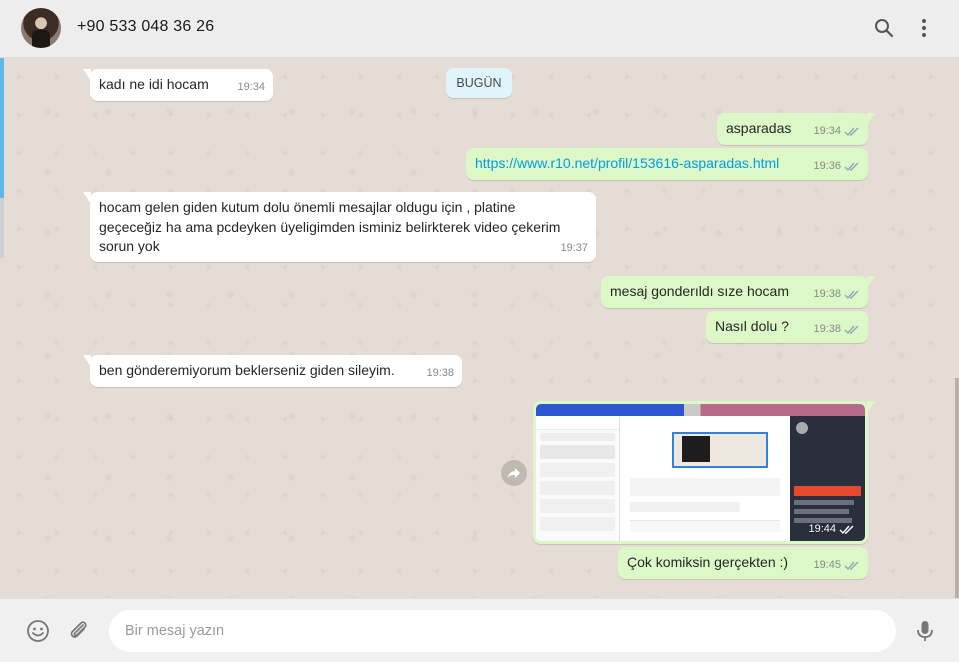  Describe the element at coordinates (574, 247) in the screenshot. I see `message-time: 19:37` at that location.